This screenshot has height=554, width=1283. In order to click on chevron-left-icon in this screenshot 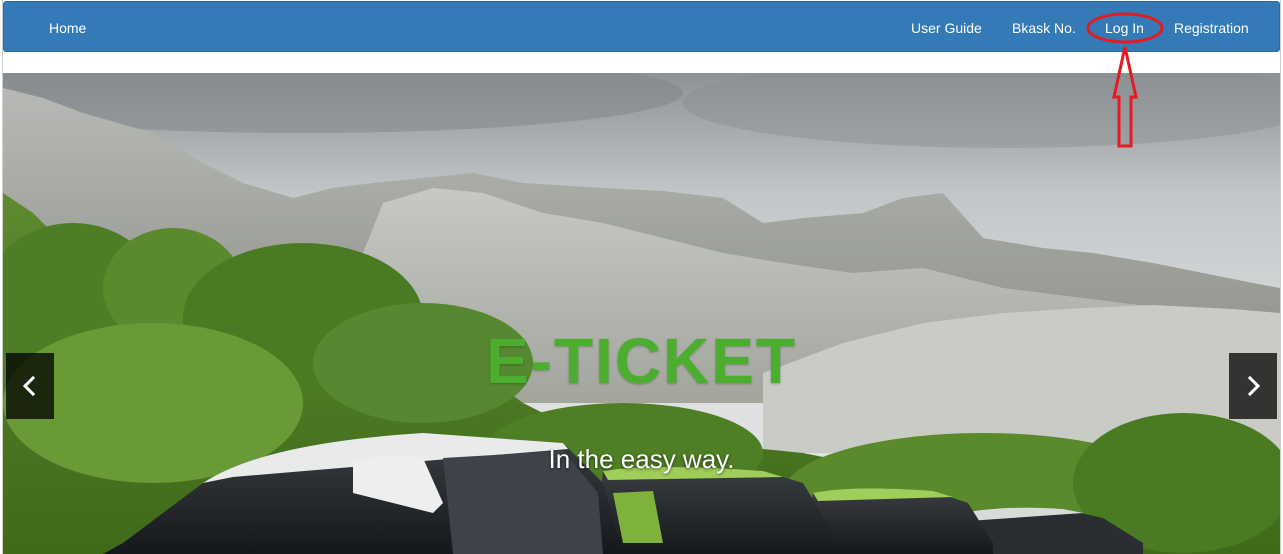, I will do `click(29, 386)`.